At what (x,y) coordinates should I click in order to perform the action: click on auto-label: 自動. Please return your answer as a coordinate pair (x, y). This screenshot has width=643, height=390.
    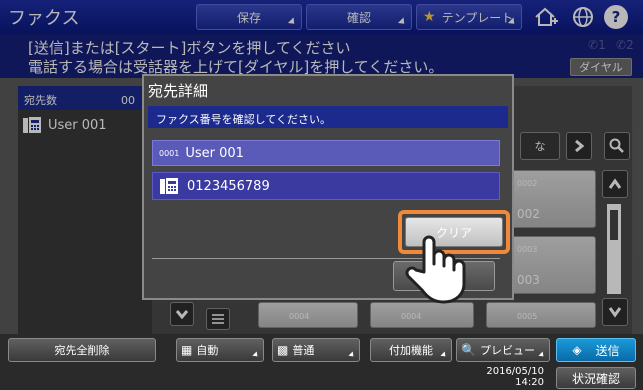
    Looking at the image, I should click on (207, 350).